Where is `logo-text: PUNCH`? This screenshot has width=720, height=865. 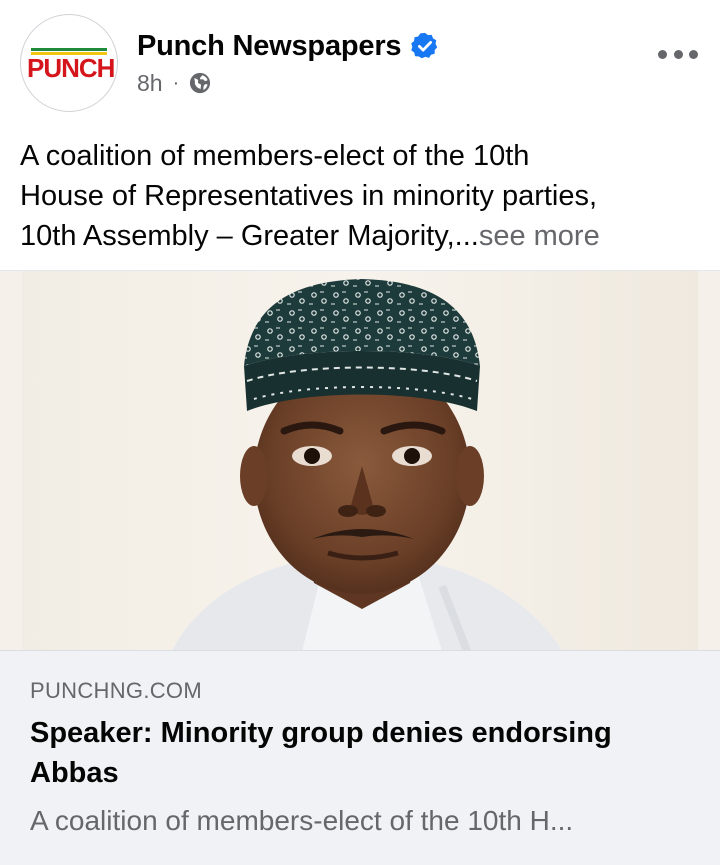 logo-text: PUNCH is located at coordinates (71, 68).